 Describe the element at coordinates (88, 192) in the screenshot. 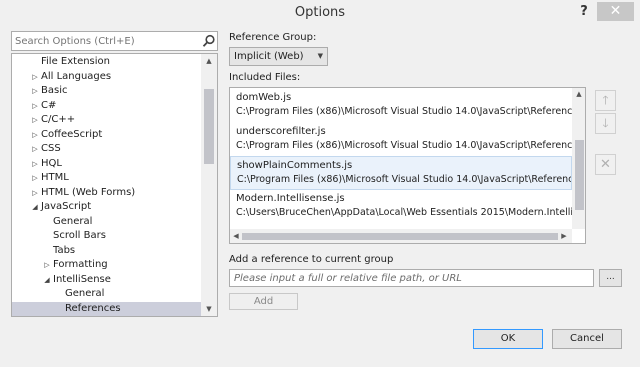

I see `tree-item-label: HTML (Web Forms)` at that location.